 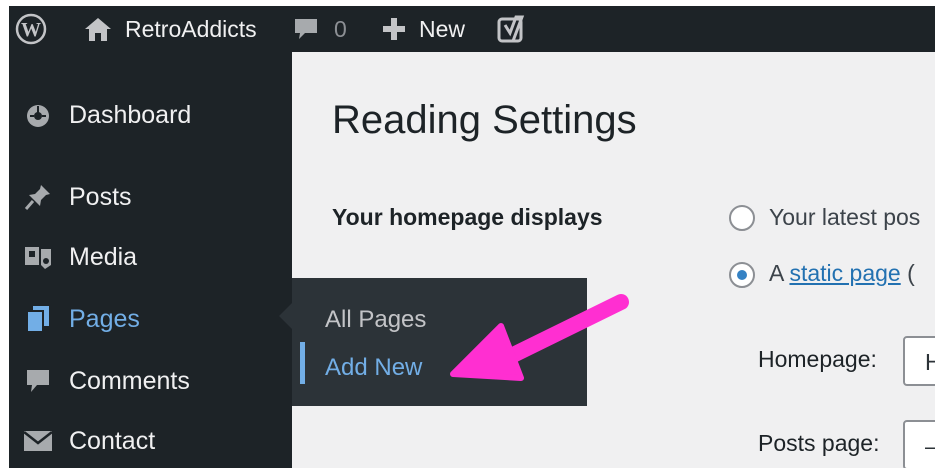 I want to click on annotation-arrow-layer, so click(x=539, y=337).